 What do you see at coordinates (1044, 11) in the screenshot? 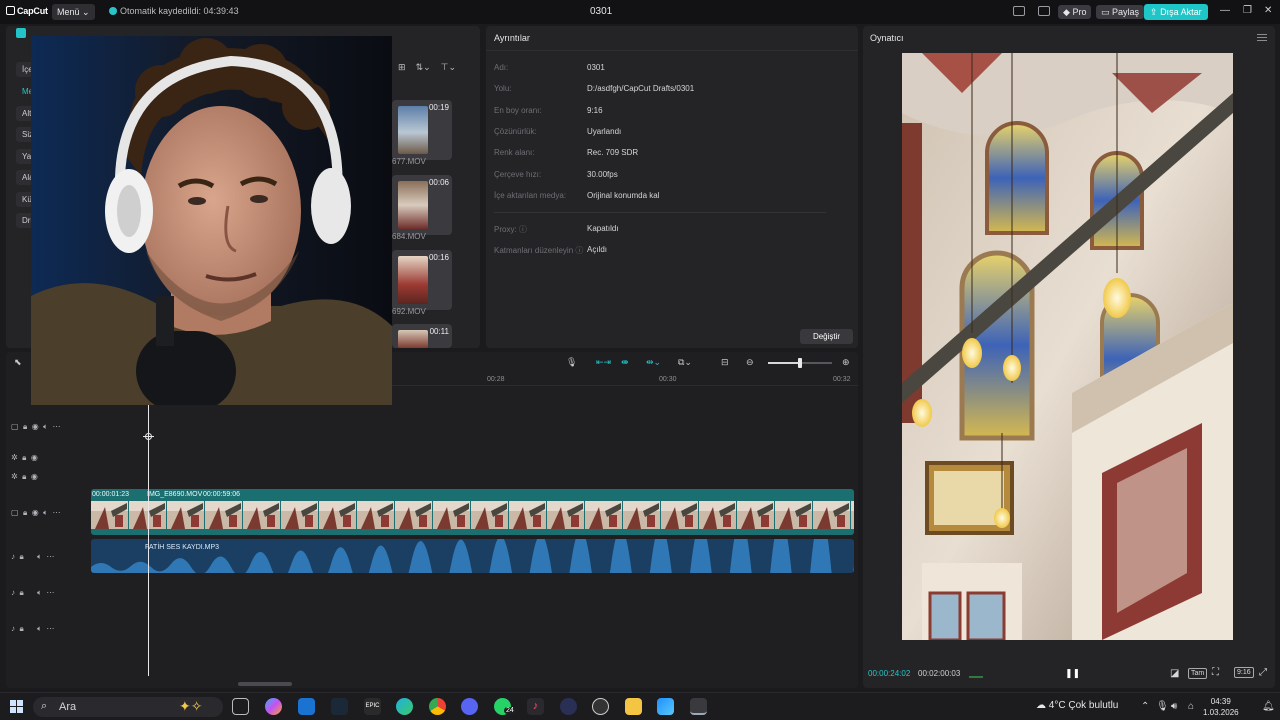
I see `shortcuts-icon` at bounding box center [1044, 11].